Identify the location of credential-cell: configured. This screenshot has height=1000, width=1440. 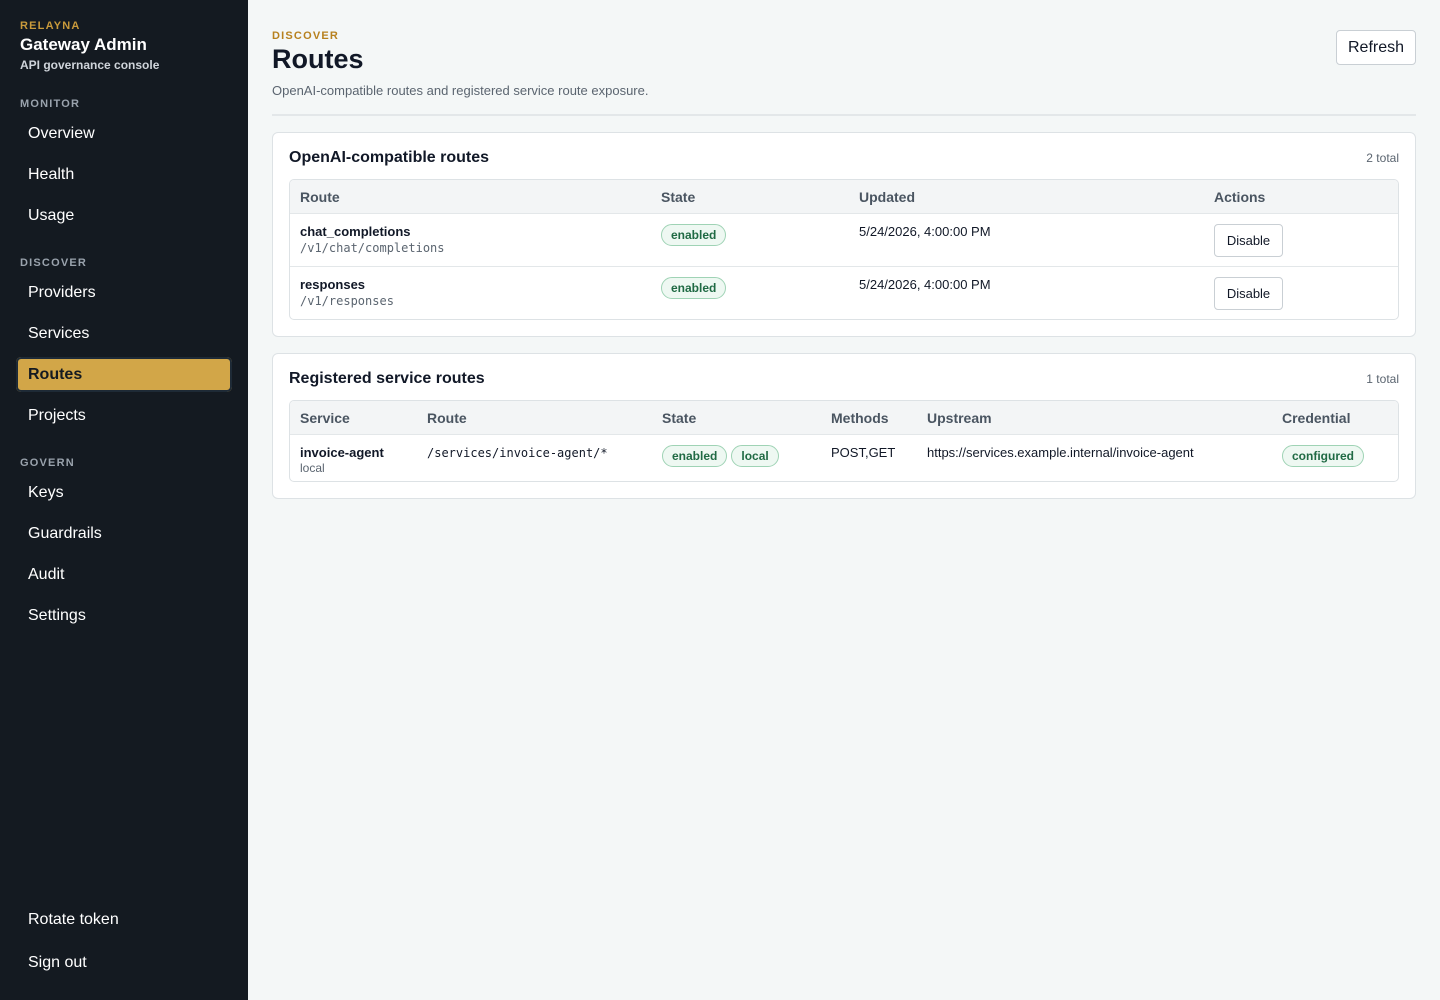
(1335, 463).